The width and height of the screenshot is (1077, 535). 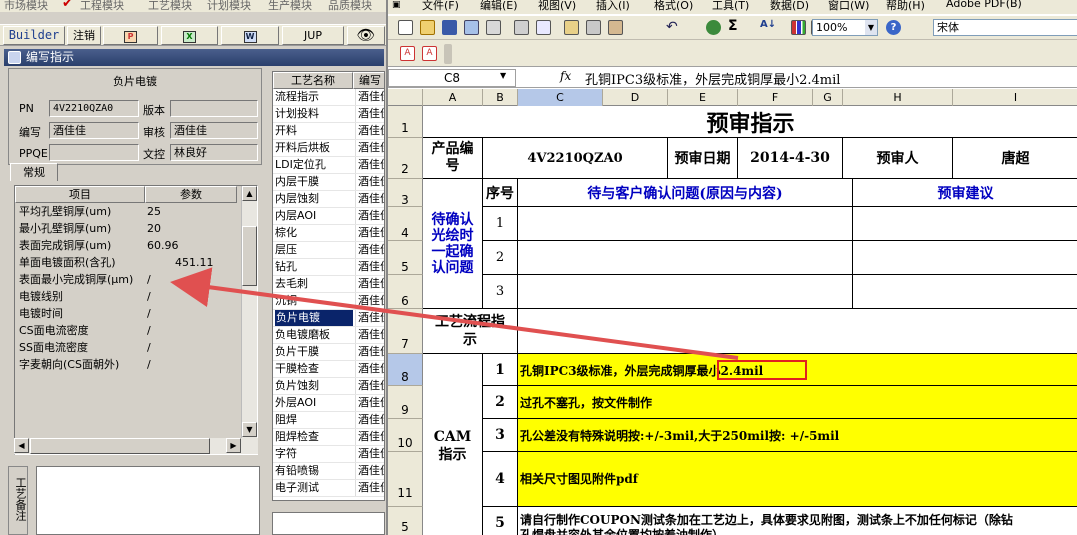 I want to click on arrow-line, so click(x=454, y=313).